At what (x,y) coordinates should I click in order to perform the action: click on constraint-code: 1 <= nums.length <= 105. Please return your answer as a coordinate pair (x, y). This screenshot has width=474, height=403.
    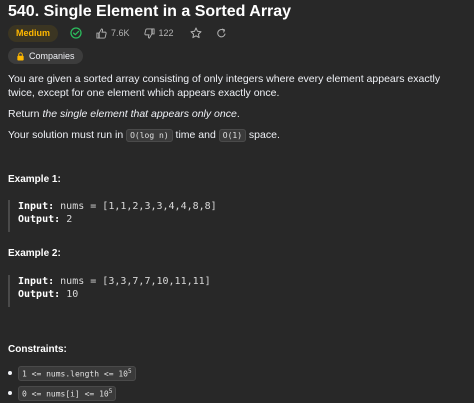
    Looking at the image, I should click on (77, 373).